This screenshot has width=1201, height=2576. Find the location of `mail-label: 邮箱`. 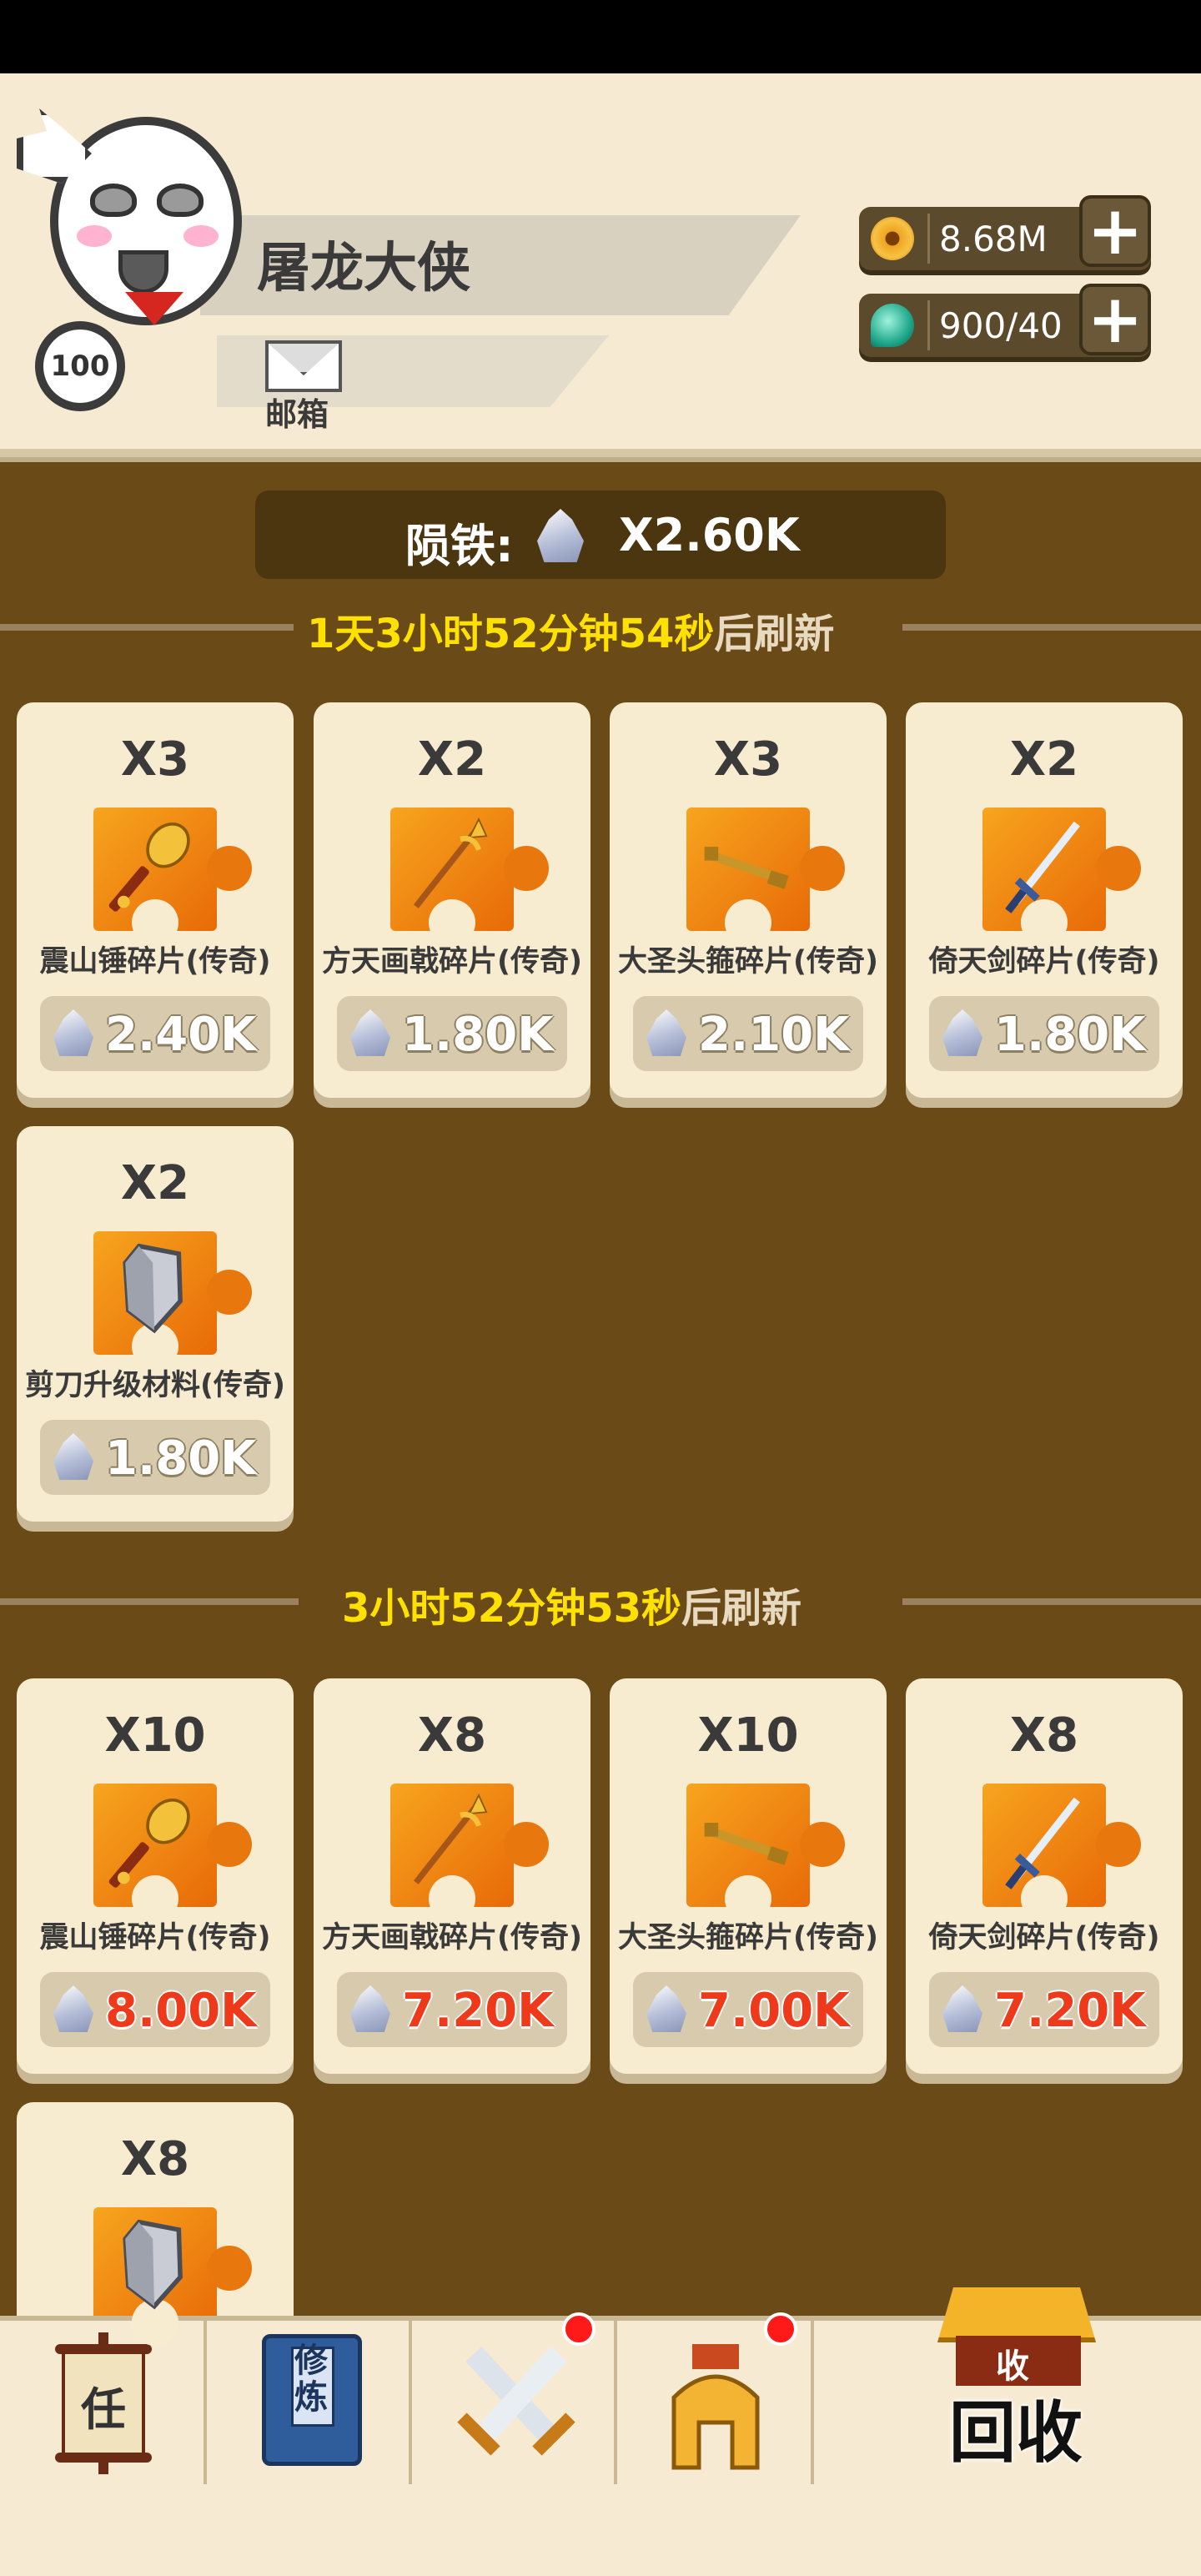

mail-label: 邮箱 is located at coordinates (297, 412).